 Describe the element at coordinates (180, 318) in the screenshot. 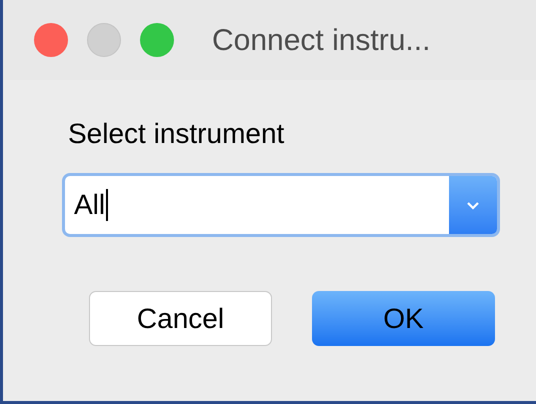

I see `cancel-button: Cancel` at that location.